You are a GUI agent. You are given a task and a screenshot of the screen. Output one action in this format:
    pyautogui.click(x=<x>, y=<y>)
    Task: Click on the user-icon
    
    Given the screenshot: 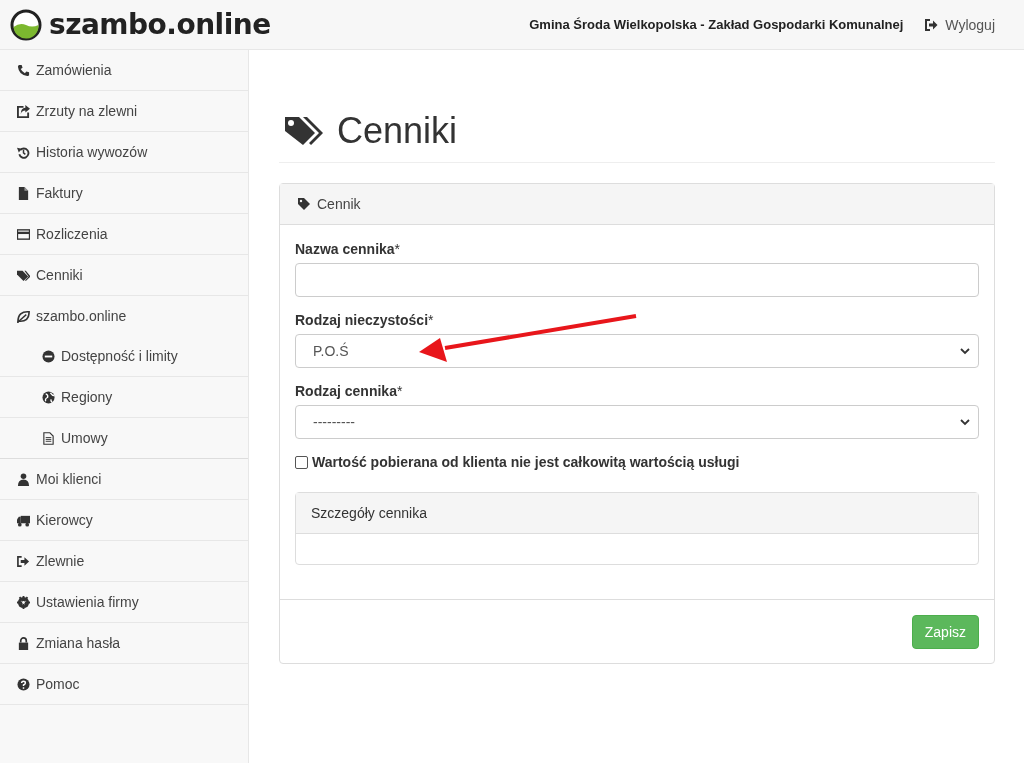 What is the action you would take?
    pyautogui.click(x=23, y=479)
    